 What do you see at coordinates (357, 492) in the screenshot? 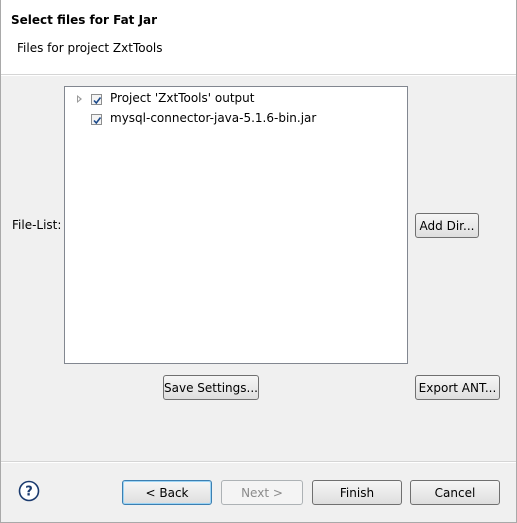
I see `finish-button: Finish` at bounding box center [357, 492].